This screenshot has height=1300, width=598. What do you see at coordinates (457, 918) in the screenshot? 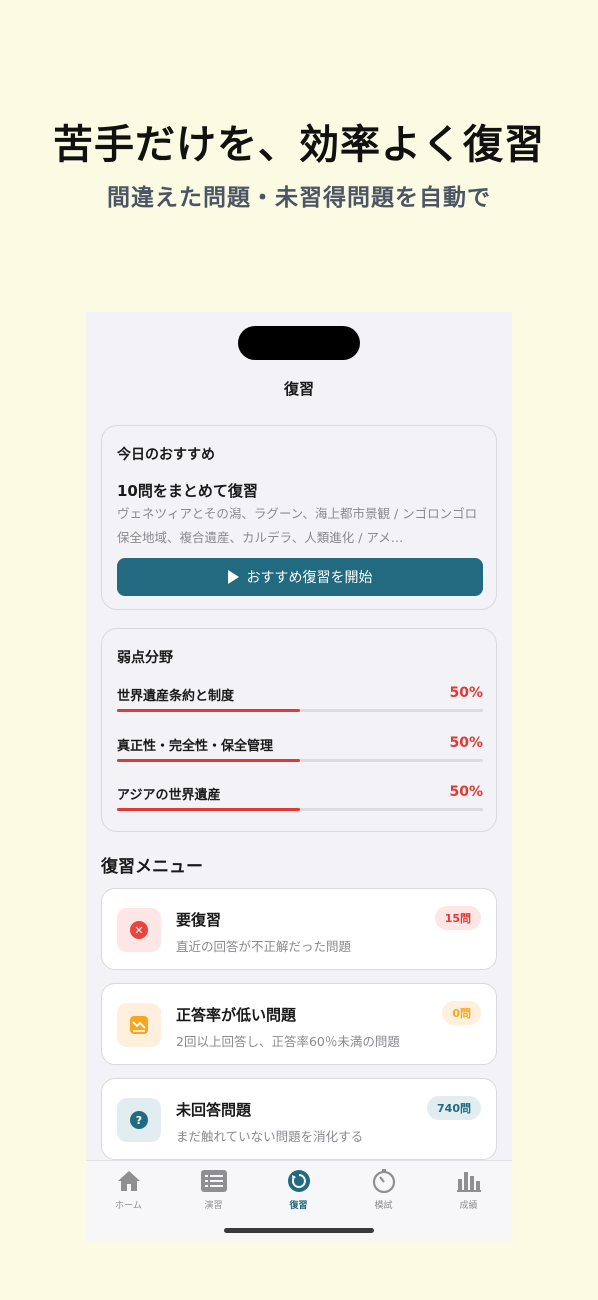
I see `count-badge: 15問` at bounding box center [457, 918].